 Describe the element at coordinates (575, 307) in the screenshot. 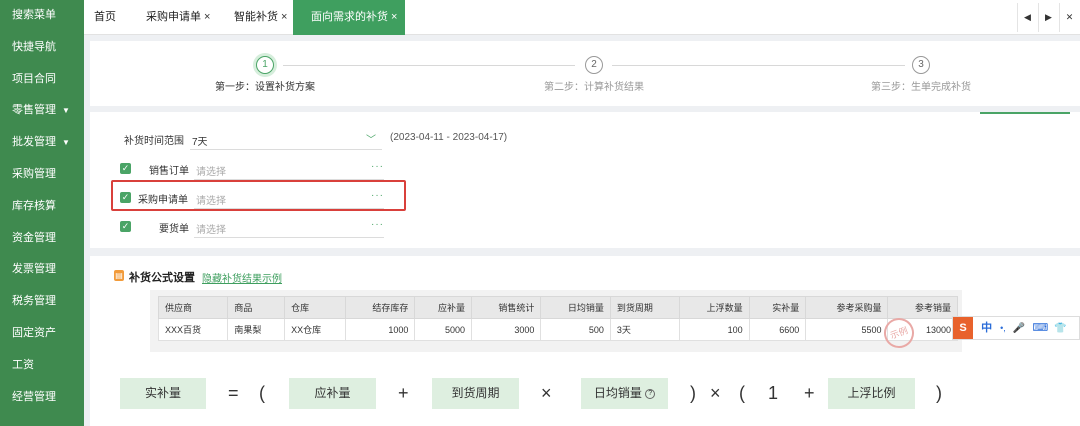

I see `col-header: 日均销量` at that location.